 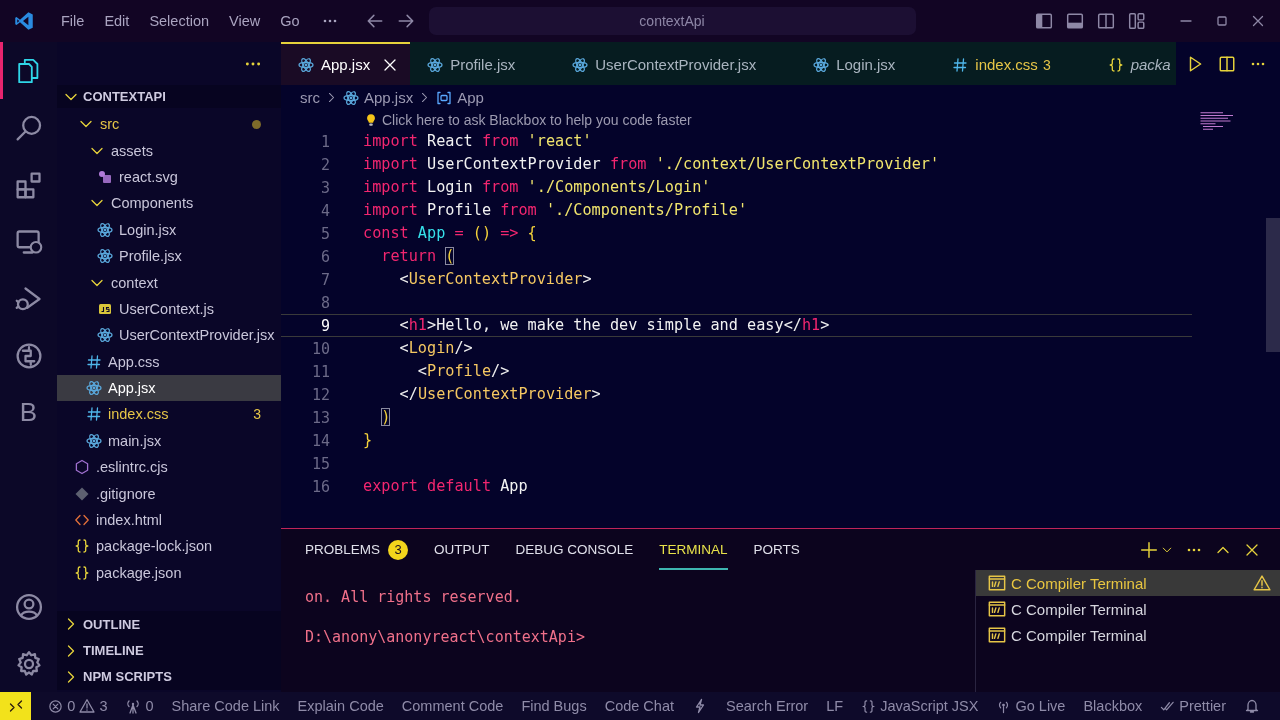 What do you see at coordinates (179, 21) in the screenshot?
I see `menu-item: Selection` at bounding box center [179, 21].